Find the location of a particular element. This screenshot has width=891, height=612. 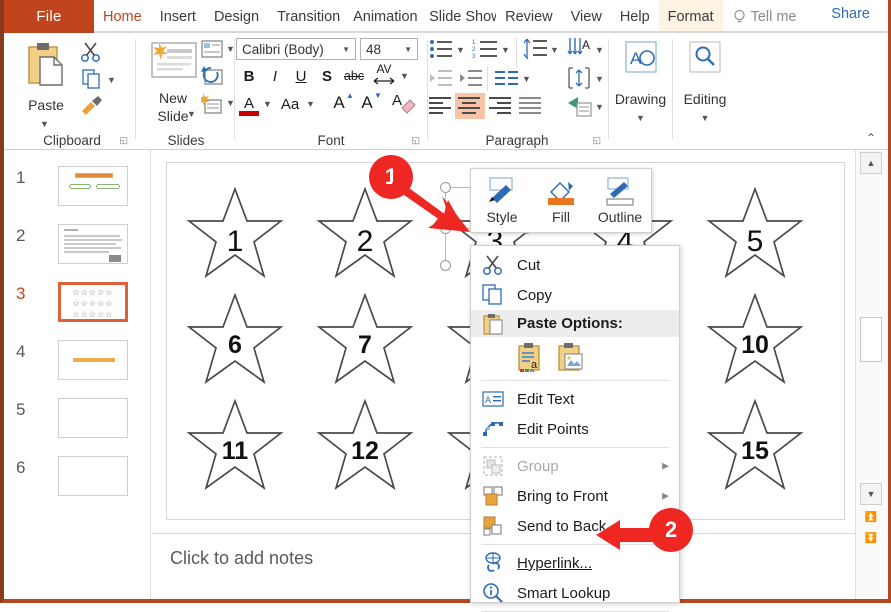

copy-icon is located at coordinates (92, 79).